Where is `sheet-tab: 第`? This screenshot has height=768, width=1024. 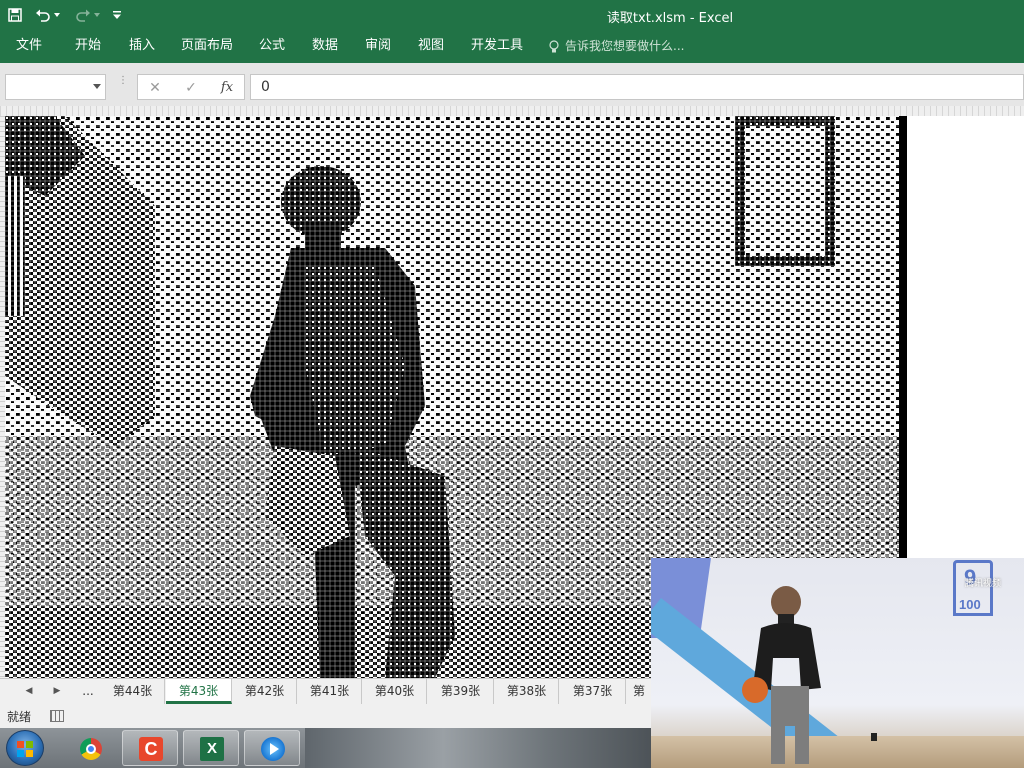 sheet-tab: 第 is located at coordinates (639, 691).